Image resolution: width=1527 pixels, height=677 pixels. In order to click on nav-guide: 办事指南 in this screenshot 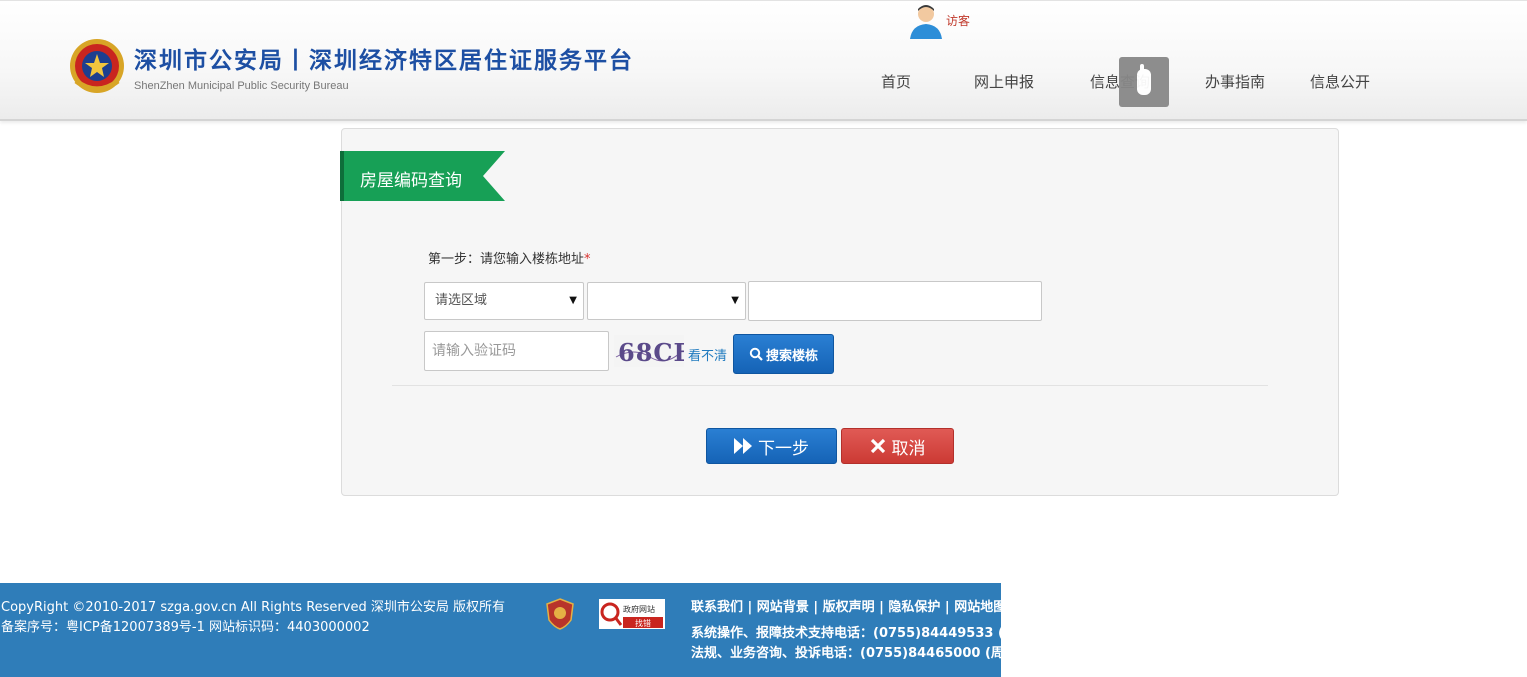, I will do `click(1235, 81)`.